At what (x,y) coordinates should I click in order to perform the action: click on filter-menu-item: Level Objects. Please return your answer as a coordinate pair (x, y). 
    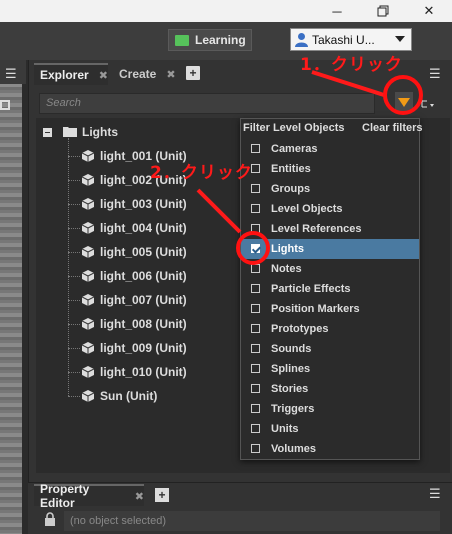
    Looking at the image, I should click on (330, 209).